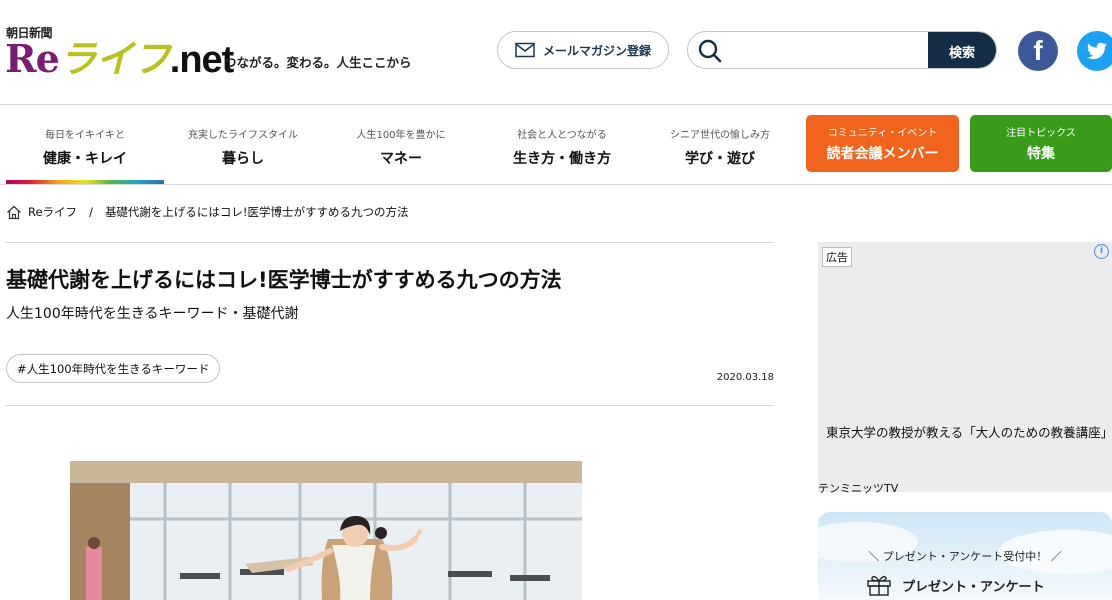 The height and width of the screenshot is (600, 1112). What do you see at coordinates (596, 50) in the screenshot?
I see `newsletter-signup-label: メールマガジン登録` at bounding box center [596, 50].